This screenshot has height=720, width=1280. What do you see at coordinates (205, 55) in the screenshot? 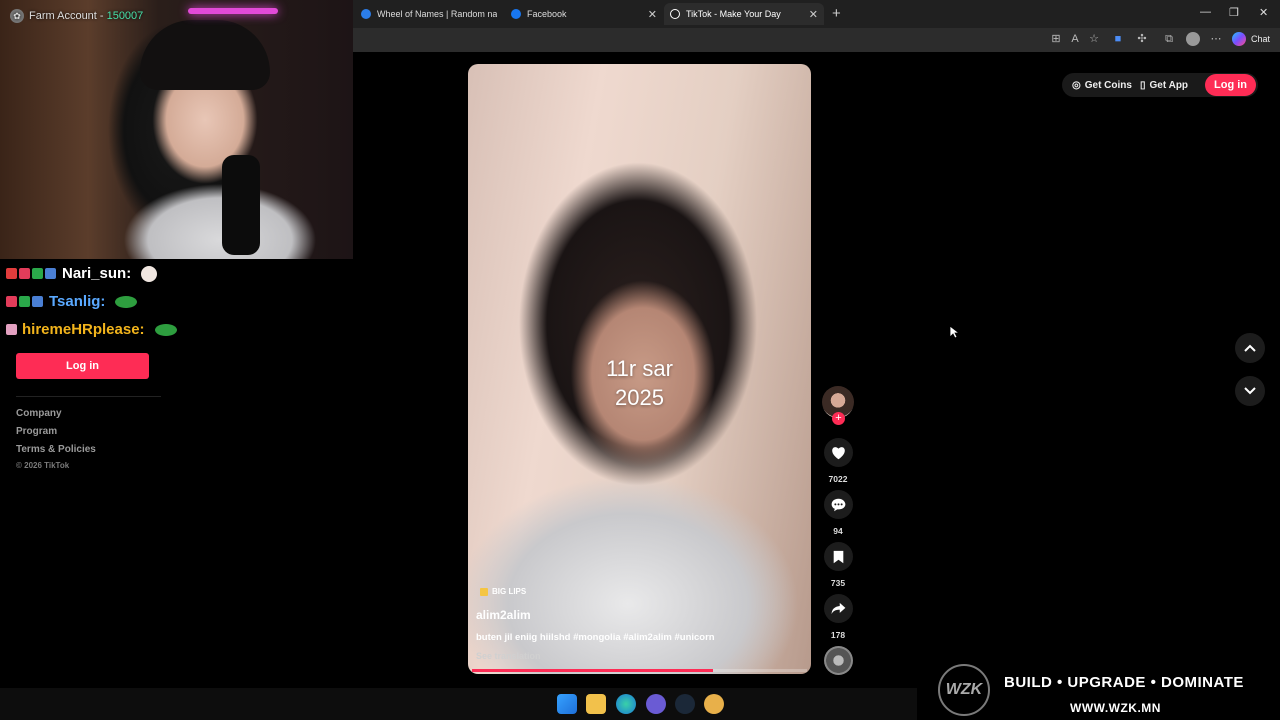
I see `streamer-hair` at bounding box center [205, 55].